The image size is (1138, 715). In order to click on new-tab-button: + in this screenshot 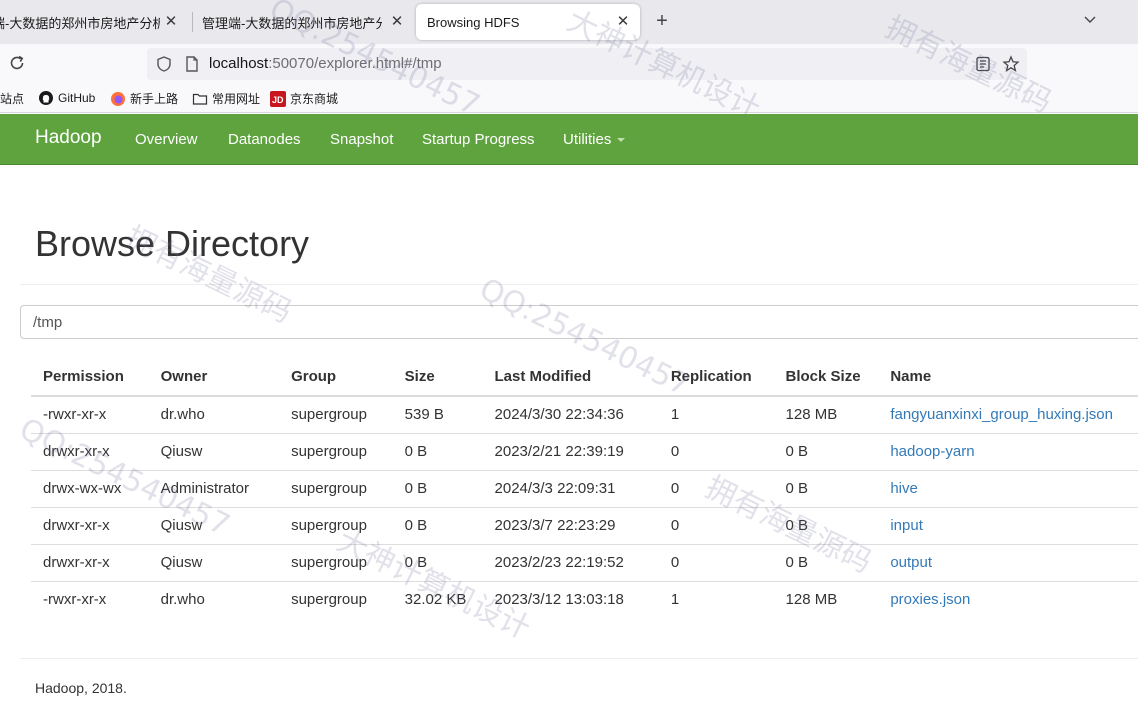, I will do `click(662, 21)`.